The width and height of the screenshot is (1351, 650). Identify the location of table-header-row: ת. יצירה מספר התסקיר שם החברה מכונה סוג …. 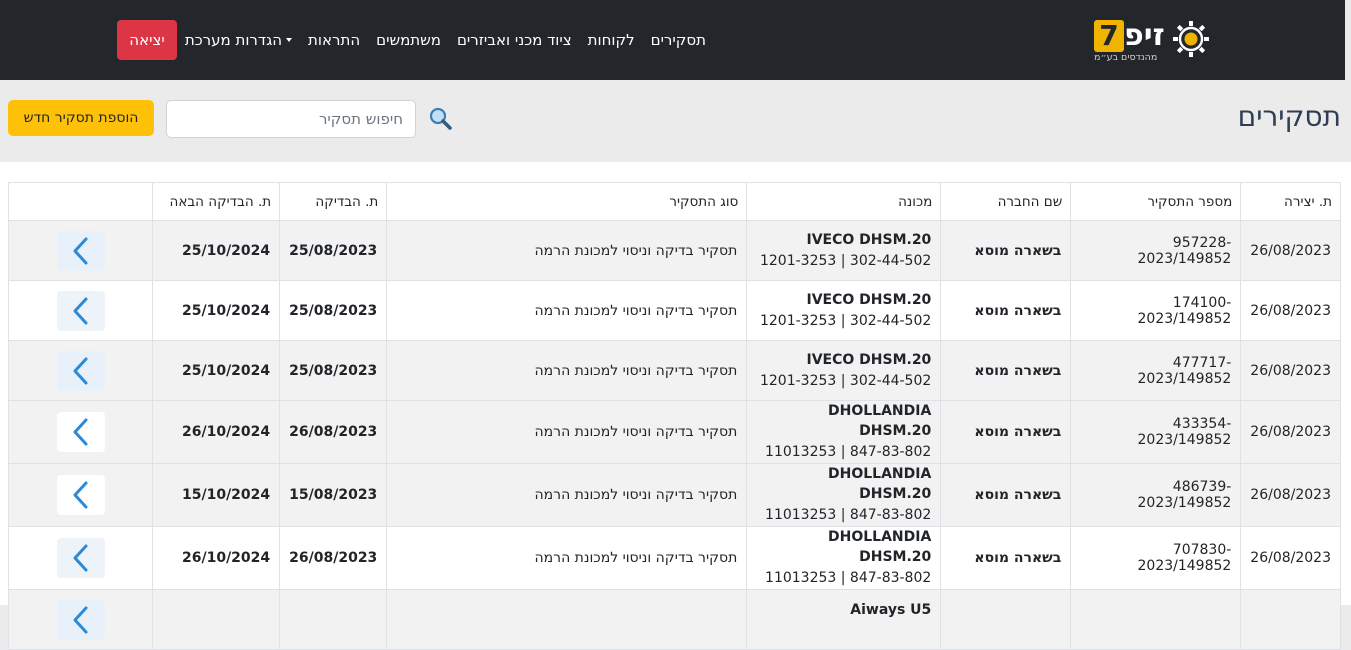
(674, 201).